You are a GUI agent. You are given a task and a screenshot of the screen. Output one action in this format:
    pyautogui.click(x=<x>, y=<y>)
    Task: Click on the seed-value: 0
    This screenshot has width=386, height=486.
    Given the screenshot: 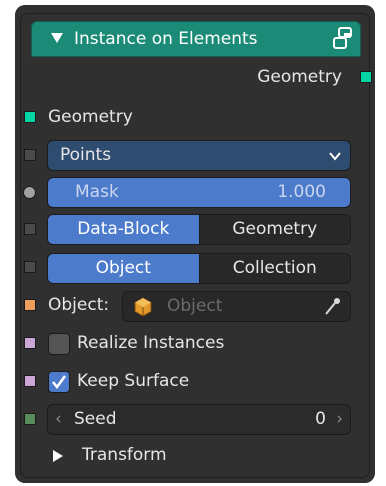 What is the action you would take?
    pyautogui.click(x=320, y=419)
    